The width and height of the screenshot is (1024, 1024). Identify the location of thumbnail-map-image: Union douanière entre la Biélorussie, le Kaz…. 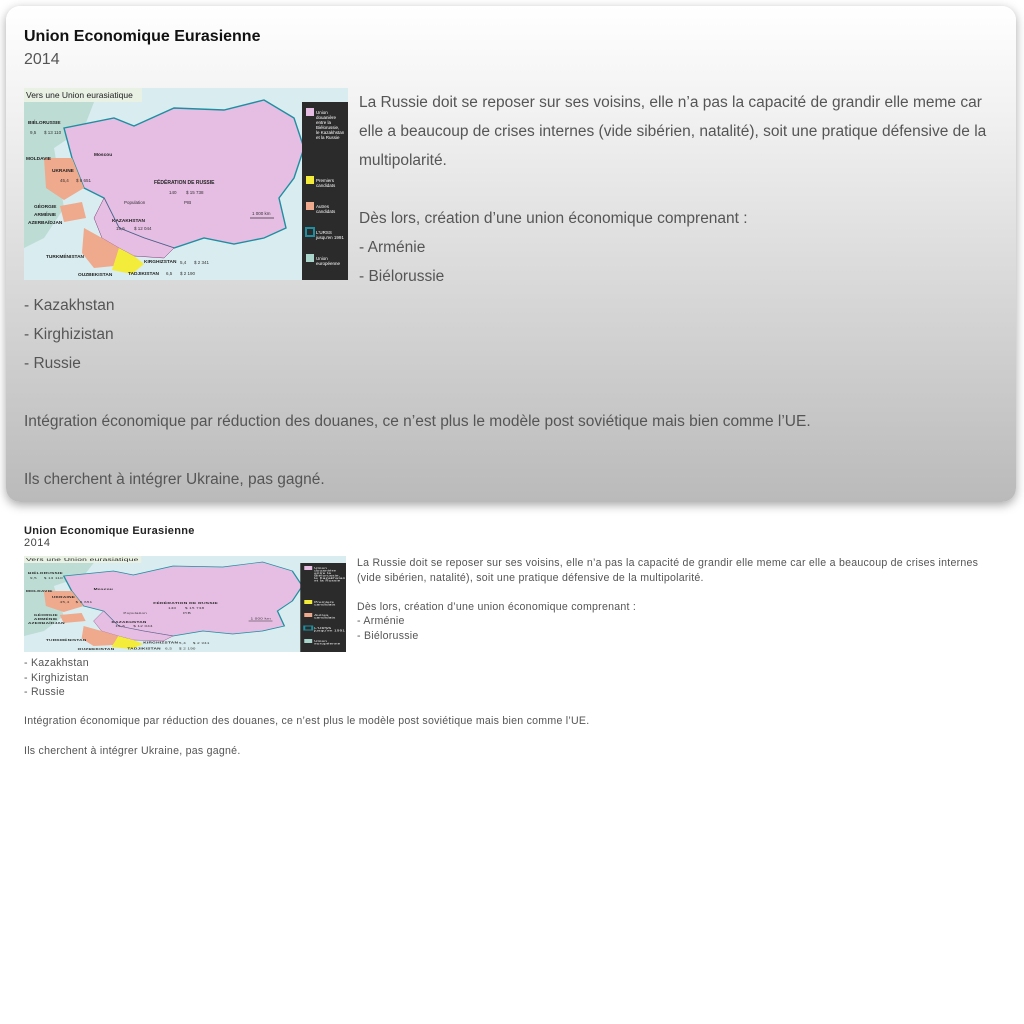
(185, 604).